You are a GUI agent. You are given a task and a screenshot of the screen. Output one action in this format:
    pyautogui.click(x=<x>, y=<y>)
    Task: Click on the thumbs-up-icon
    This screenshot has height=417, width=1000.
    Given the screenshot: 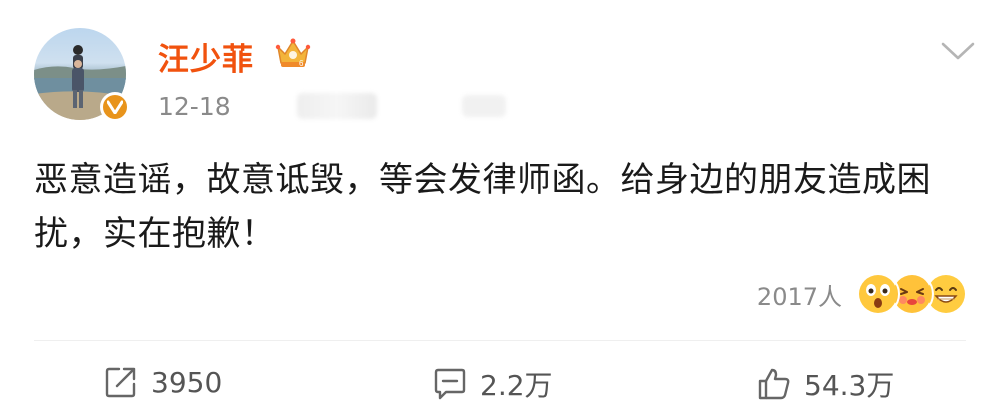 What is the action you would take?
    pyautogui.click(x=774, y=384)
    